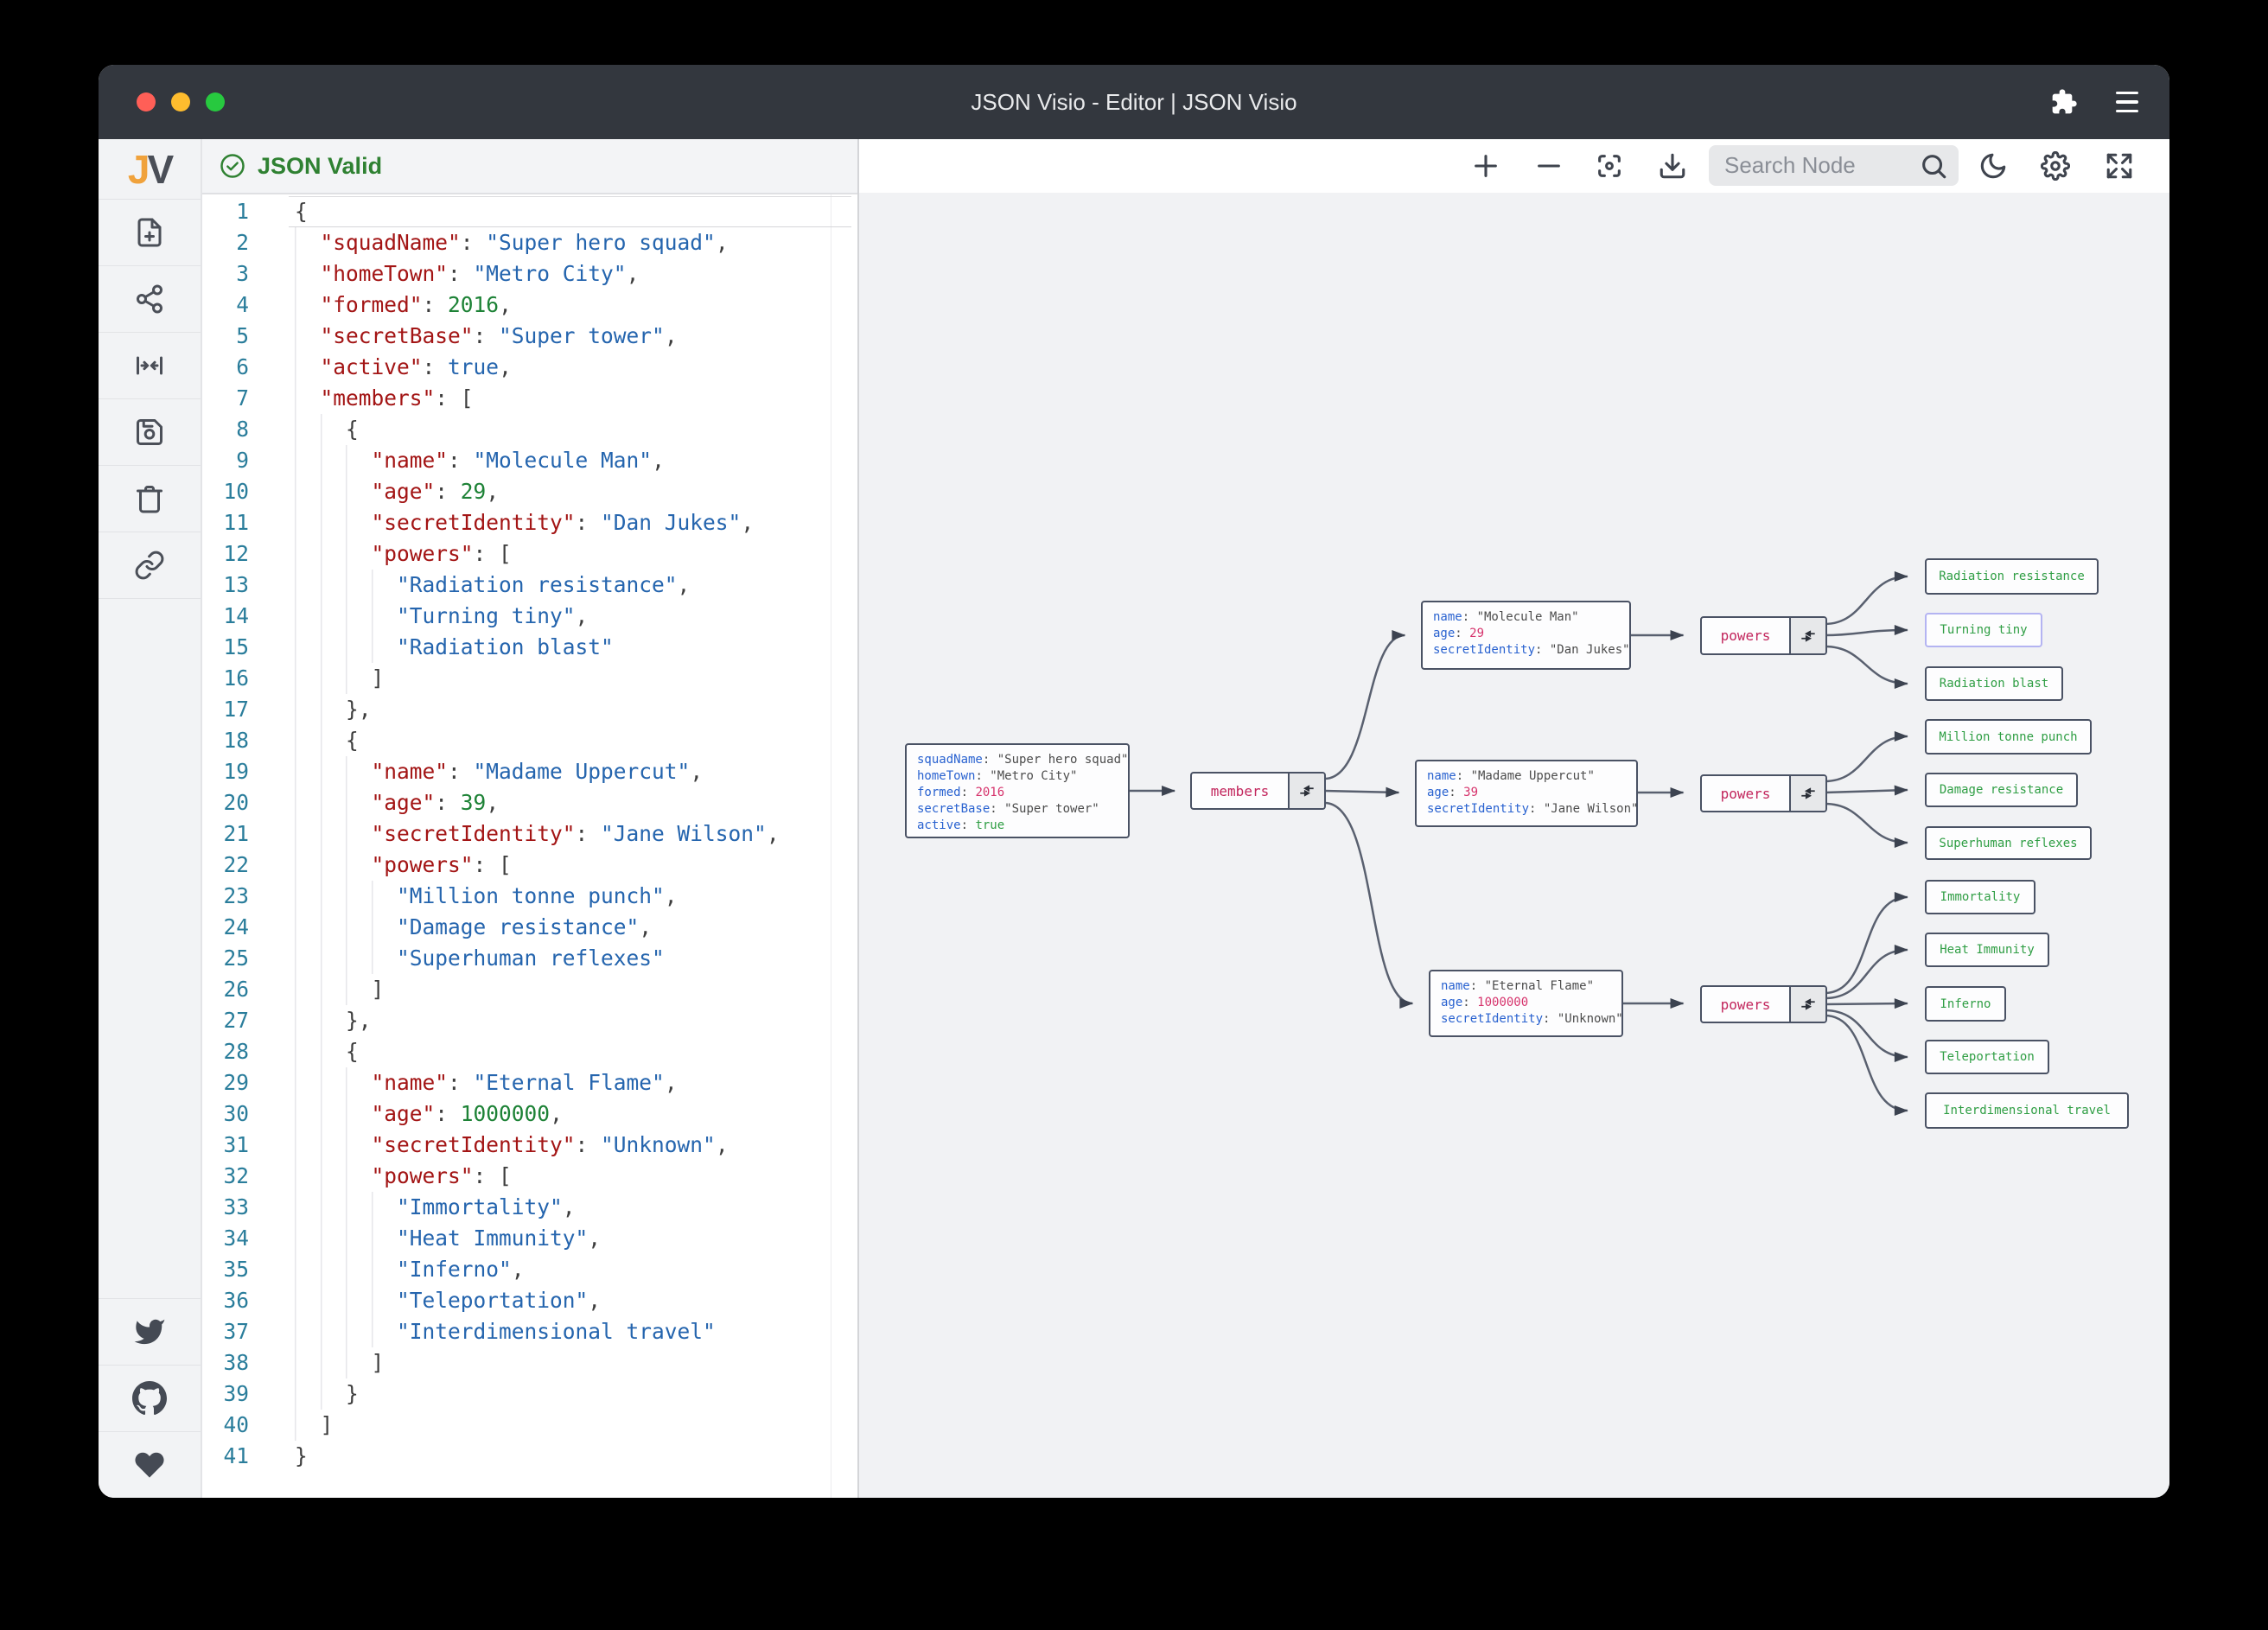 Image resolution: width=2268 pixels, height=1630 pixels. What do you see at coordinates (529, 927) in the screenshot?
I see `code-line: 24 "Damage resistance",` at bounding box center [529, 927].